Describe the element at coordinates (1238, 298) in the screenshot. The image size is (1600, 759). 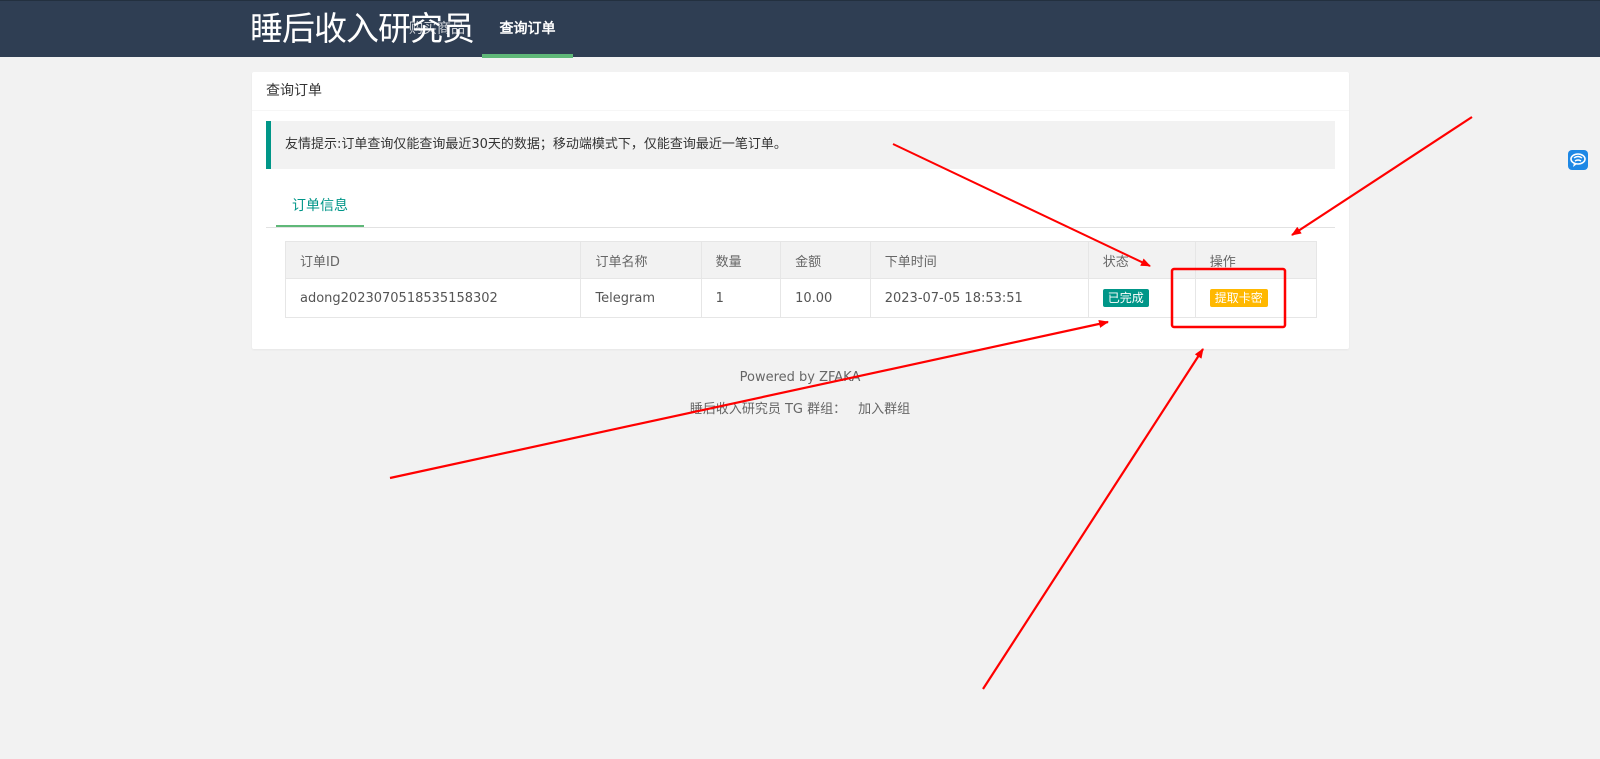
I see `extract-card-secret-button: 提取卡密` at that location.